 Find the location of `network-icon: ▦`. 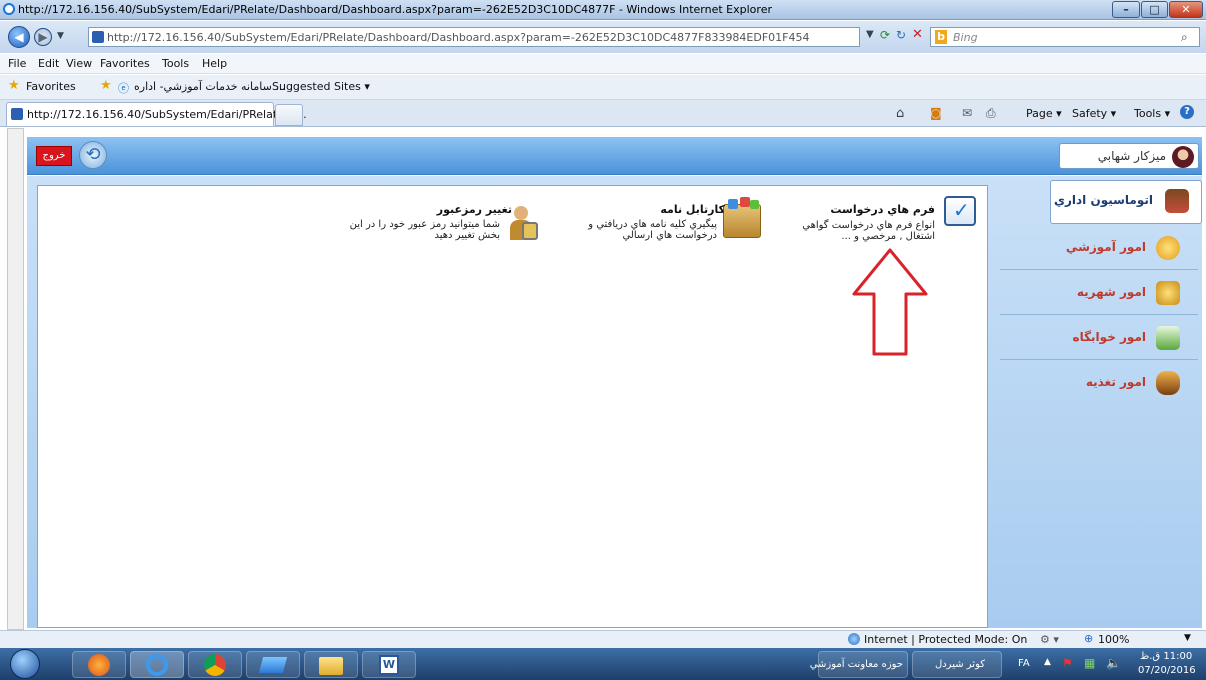

network-icon: ▦ is located at coordinates (1089, 663).